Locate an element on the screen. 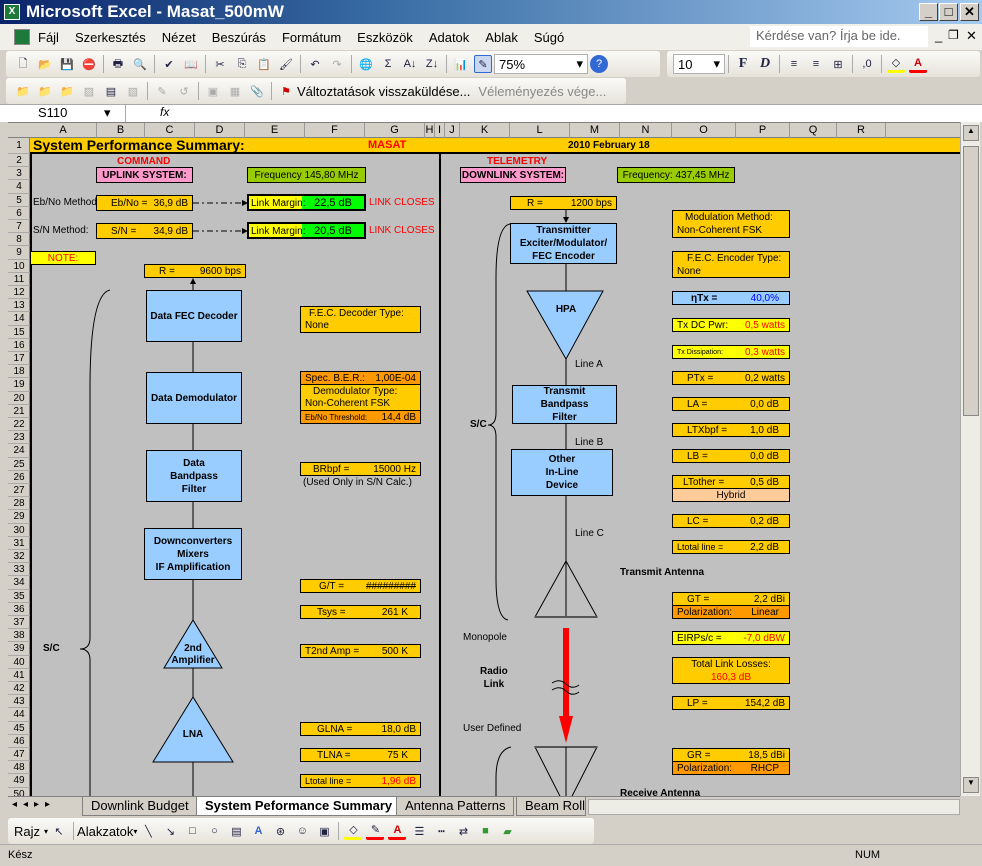 The height and width of the screenshot is (866, 982). row-header-13: 13 is located at coordinates (19, 306).